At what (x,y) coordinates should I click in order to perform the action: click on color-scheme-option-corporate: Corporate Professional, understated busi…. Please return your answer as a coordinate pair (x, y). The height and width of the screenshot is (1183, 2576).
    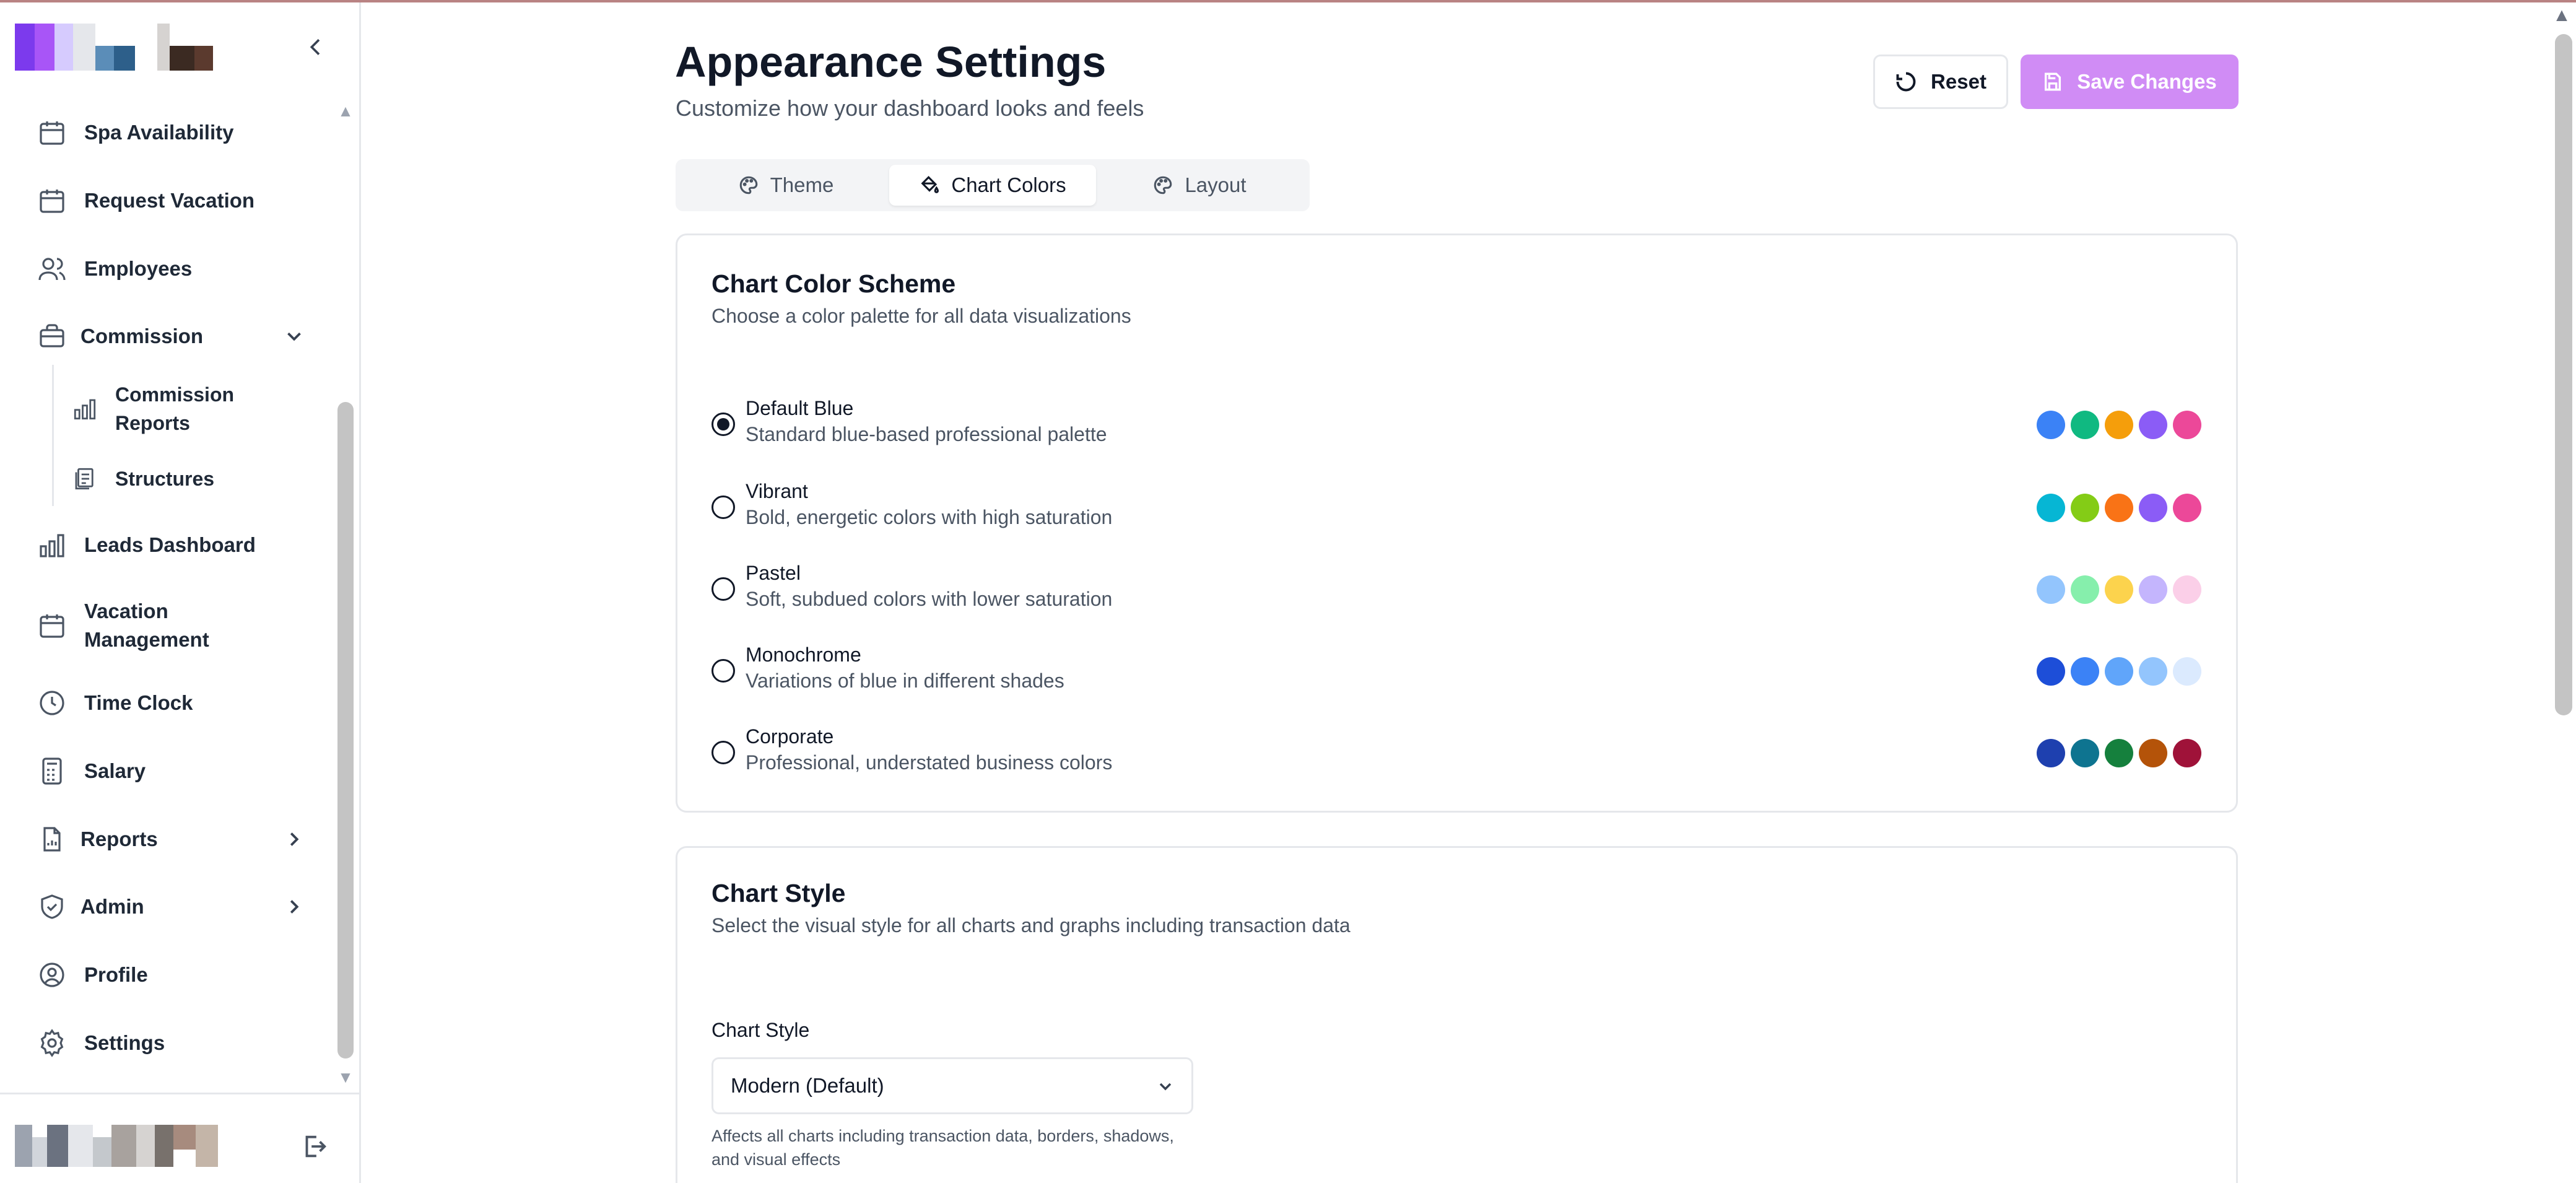
    Looking at the image, I should click on (1457, 751).